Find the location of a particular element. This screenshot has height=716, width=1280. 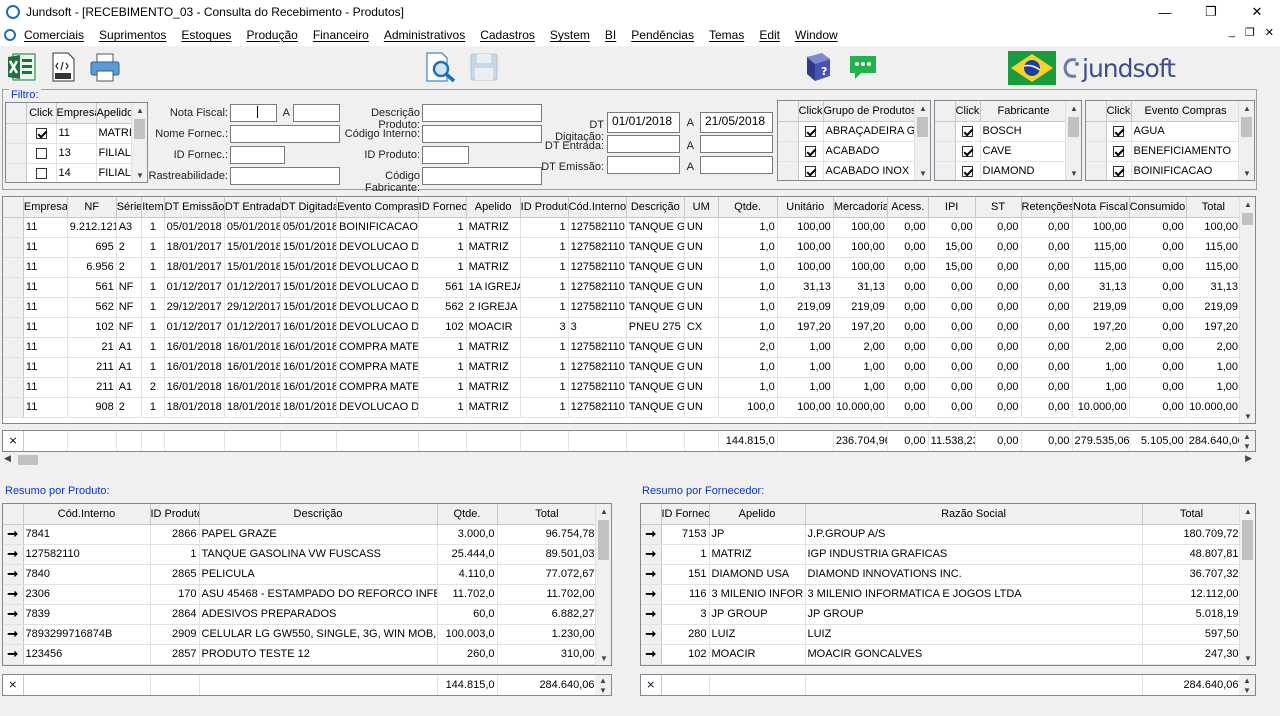

list-item: ACABADO is located at coordinates (847, 151).